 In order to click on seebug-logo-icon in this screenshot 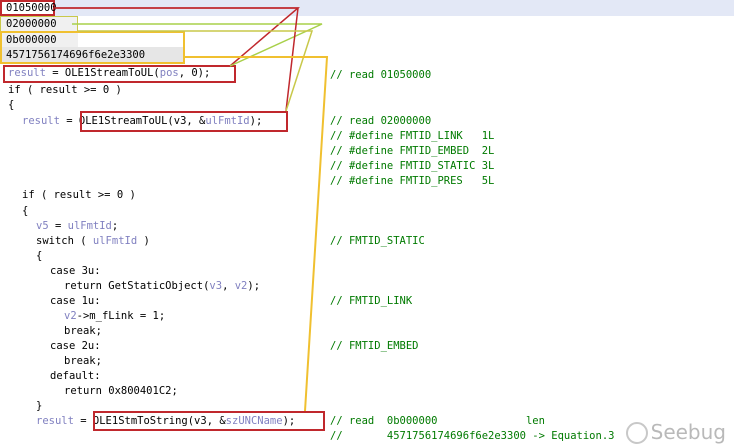, I will do `click(636, 433)`.